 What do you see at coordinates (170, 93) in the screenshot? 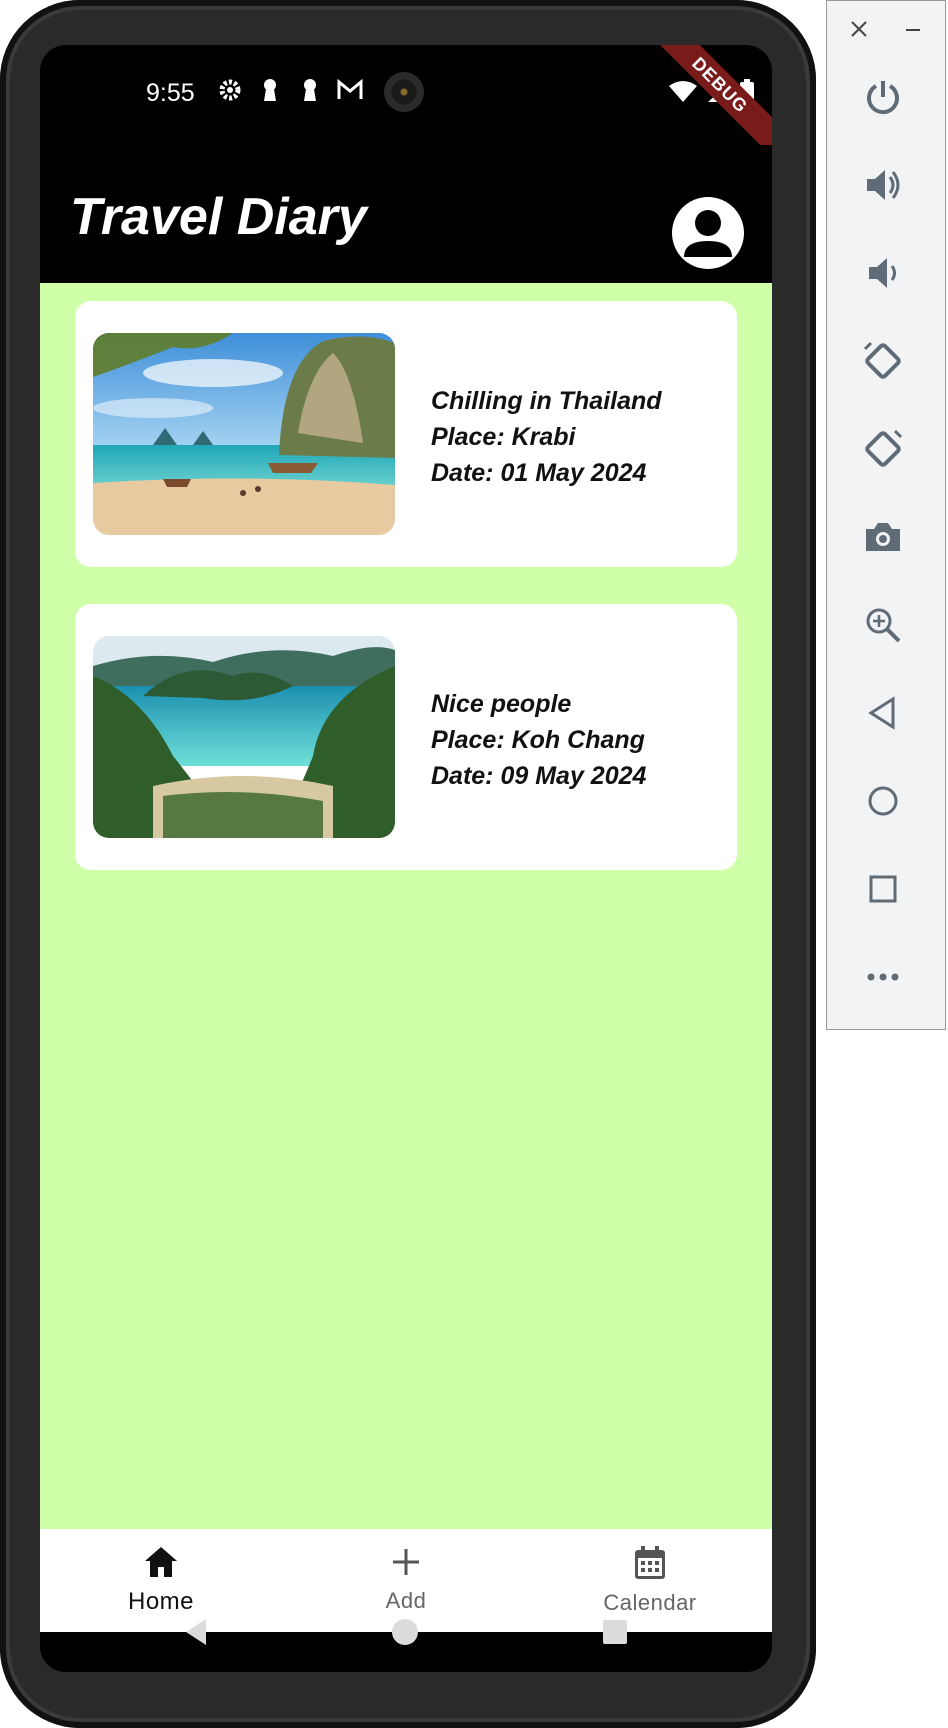
I see `status-time: 9:55` at bounding box center [170, 93].